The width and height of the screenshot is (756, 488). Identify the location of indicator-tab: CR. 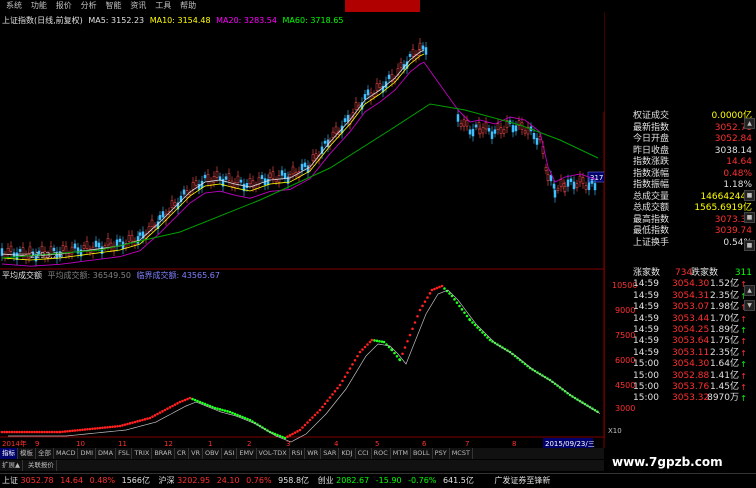
(182, 453).